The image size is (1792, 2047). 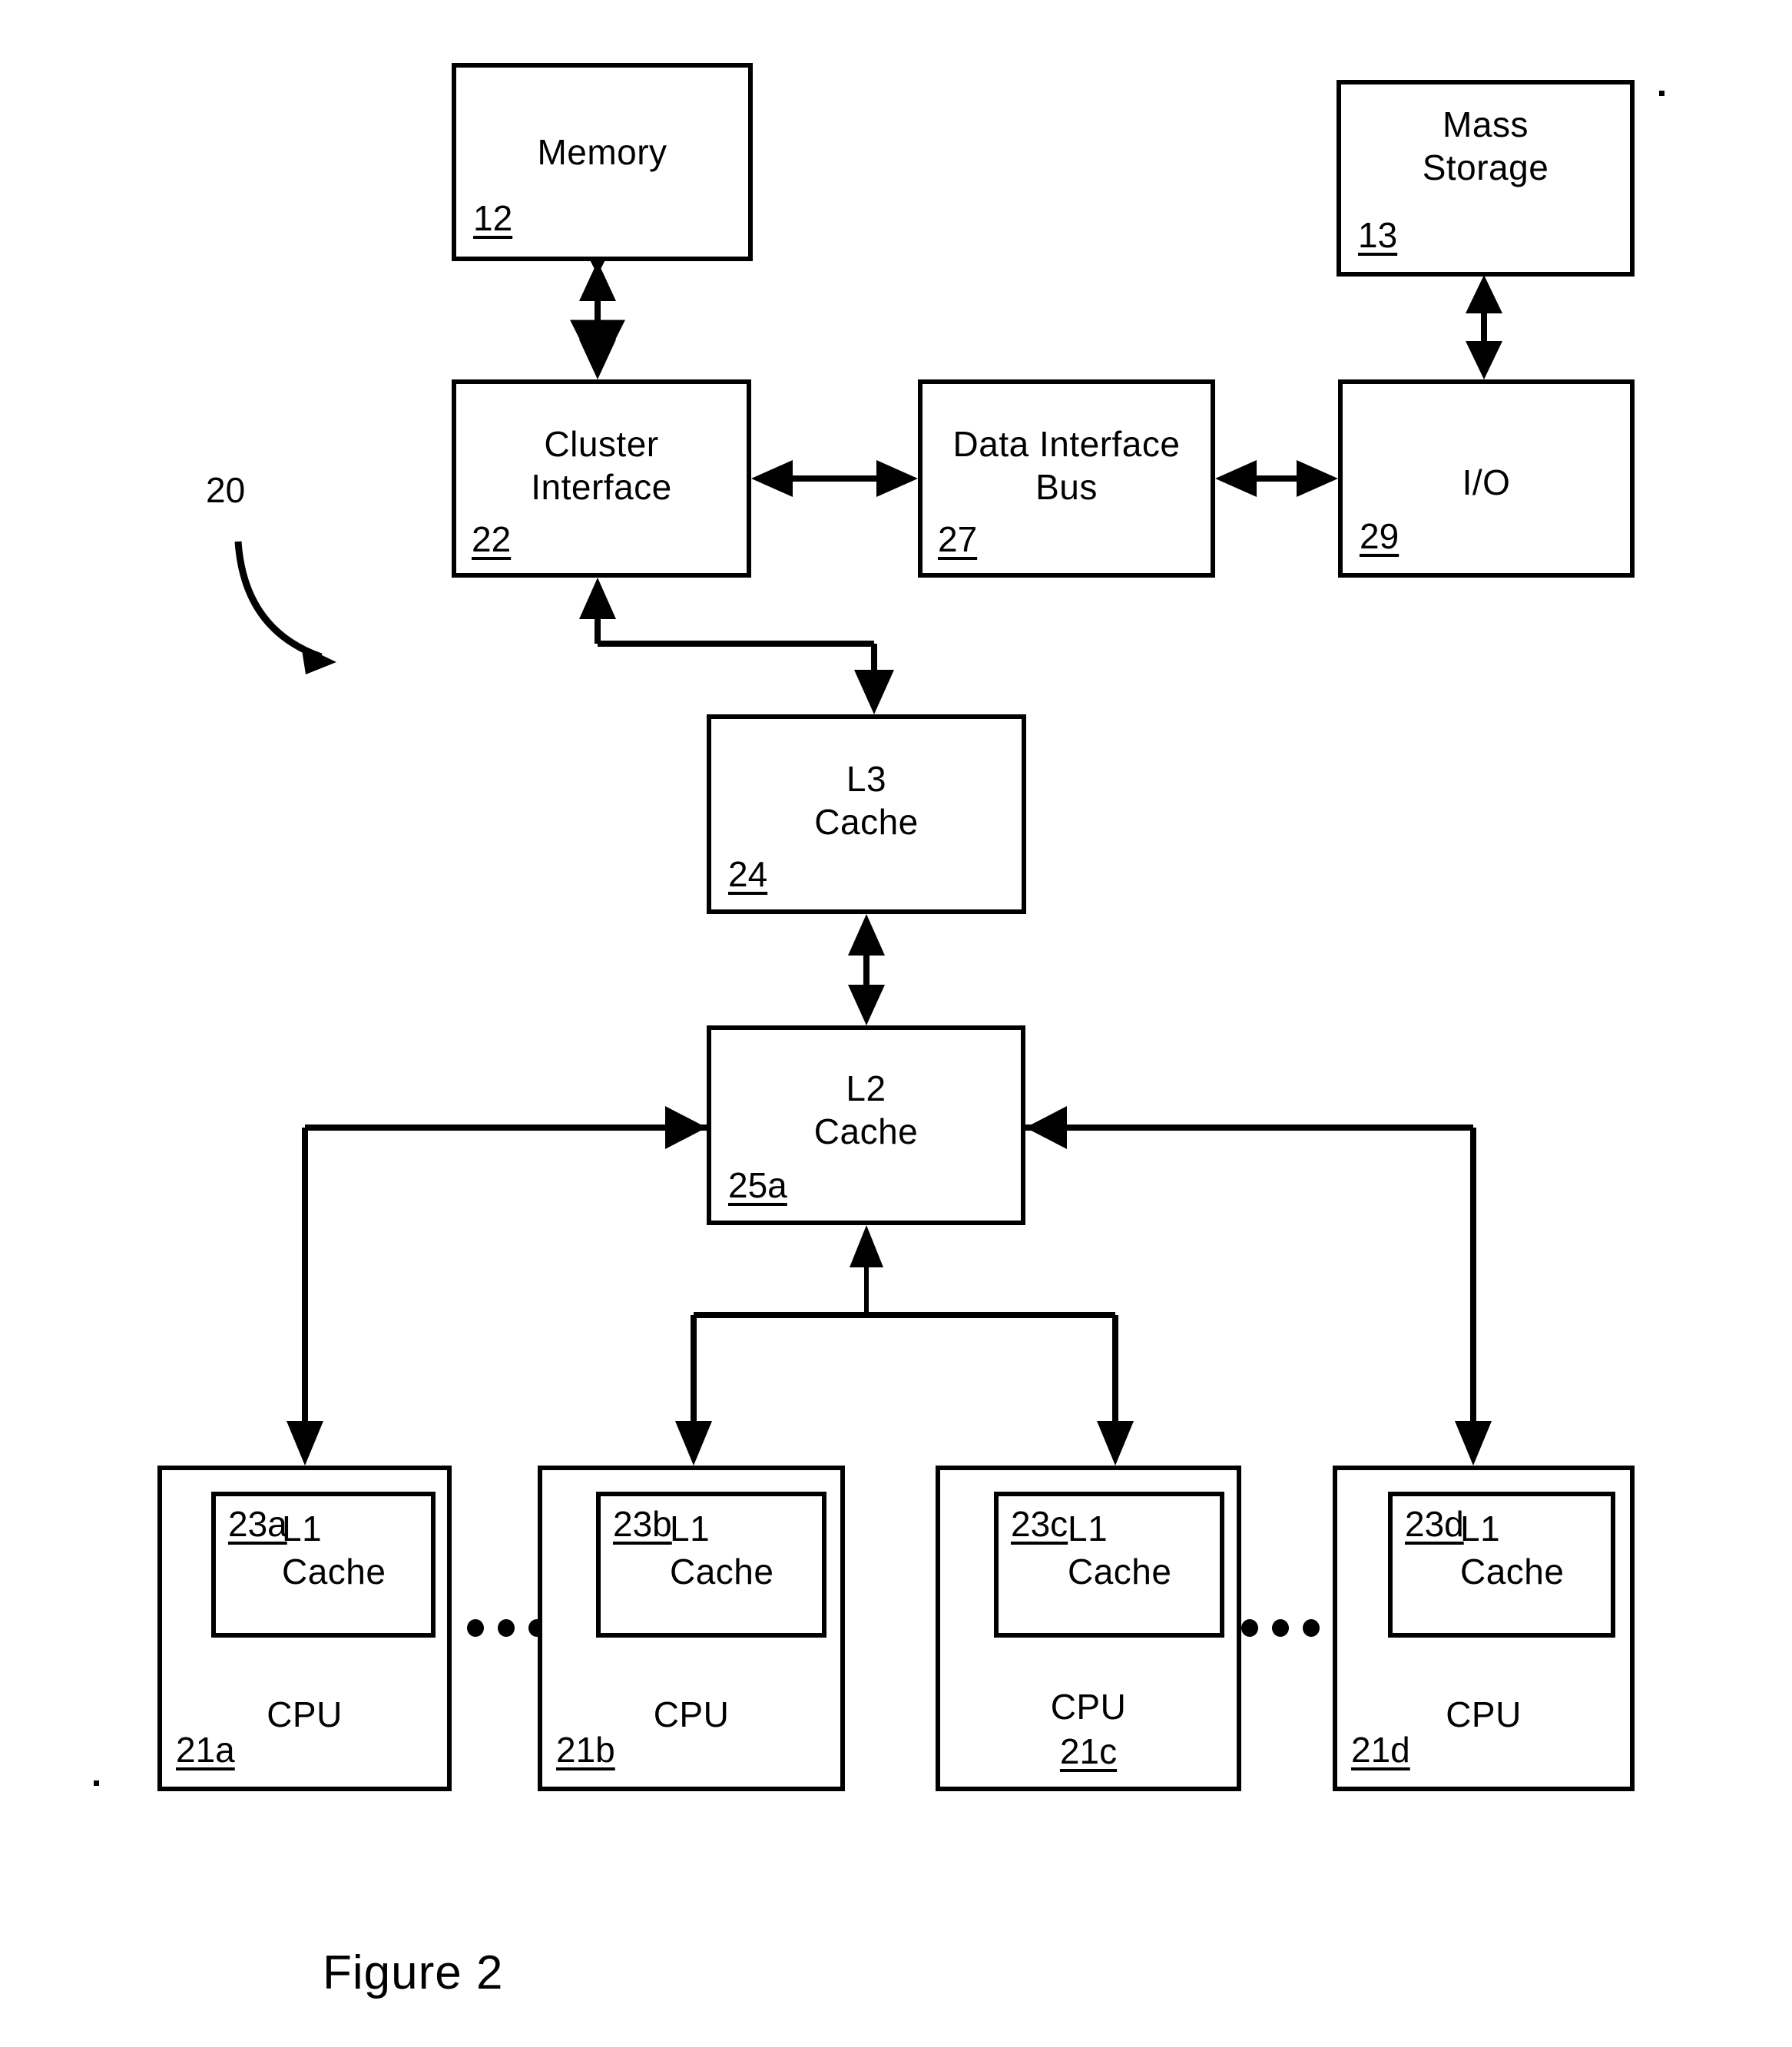 I want to click on cpu-block-21d: 23d L1 Cache CPU 21d, so click(x=1484, y=1628).